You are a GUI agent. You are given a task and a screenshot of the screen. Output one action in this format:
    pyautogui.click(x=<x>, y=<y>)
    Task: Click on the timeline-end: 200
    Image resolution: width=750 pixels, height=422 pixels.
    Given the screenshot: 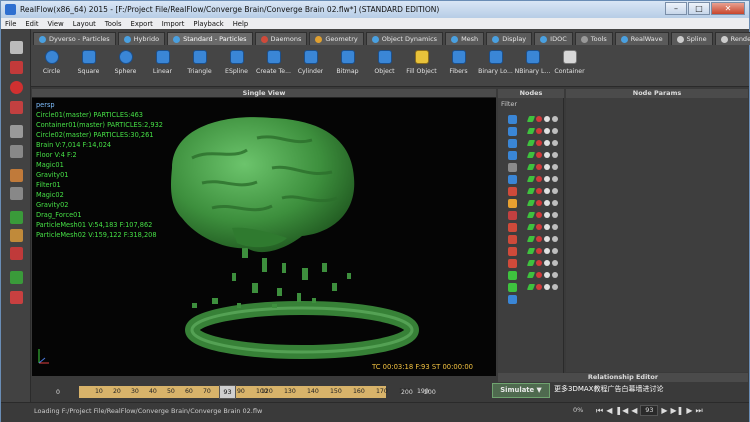 What is the action you would take?
    pyautogui.click(x=407, y=392)
    